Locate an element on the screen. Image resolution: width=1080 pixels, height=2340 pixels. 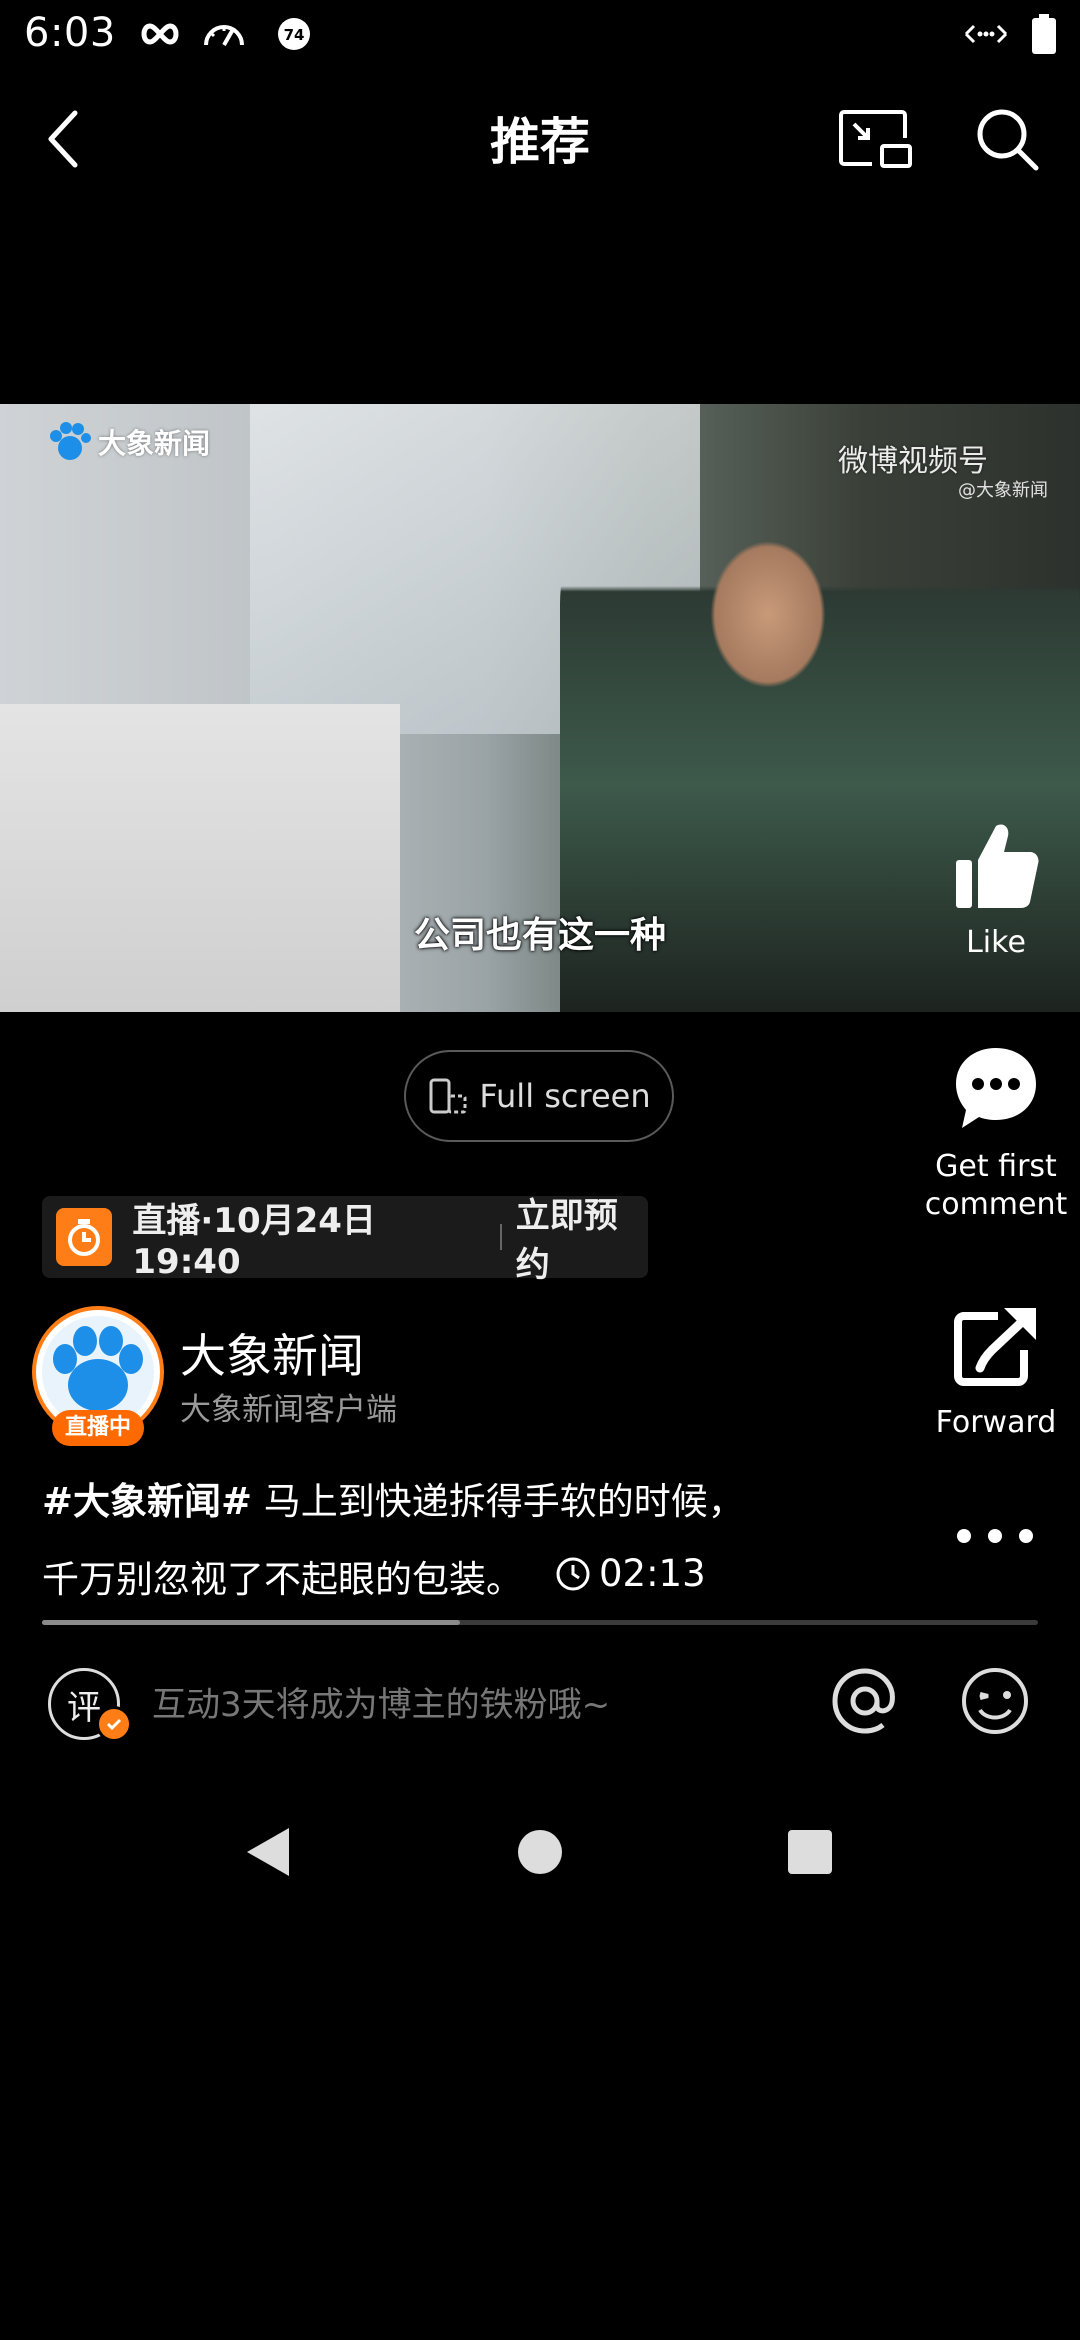
video-subtitle: 公司也有这一种 is located at coordinates (539, 935).